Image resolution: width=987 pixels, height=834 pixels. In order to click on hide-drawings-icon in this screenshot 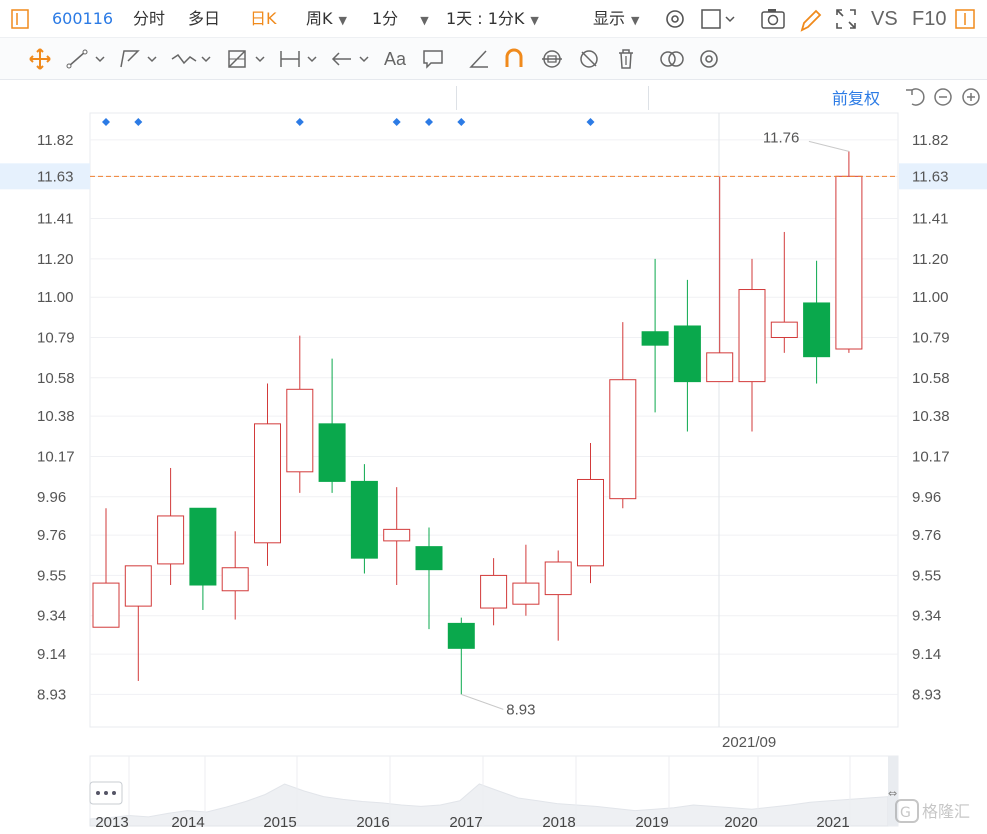, I will do `click(589, 59)`.